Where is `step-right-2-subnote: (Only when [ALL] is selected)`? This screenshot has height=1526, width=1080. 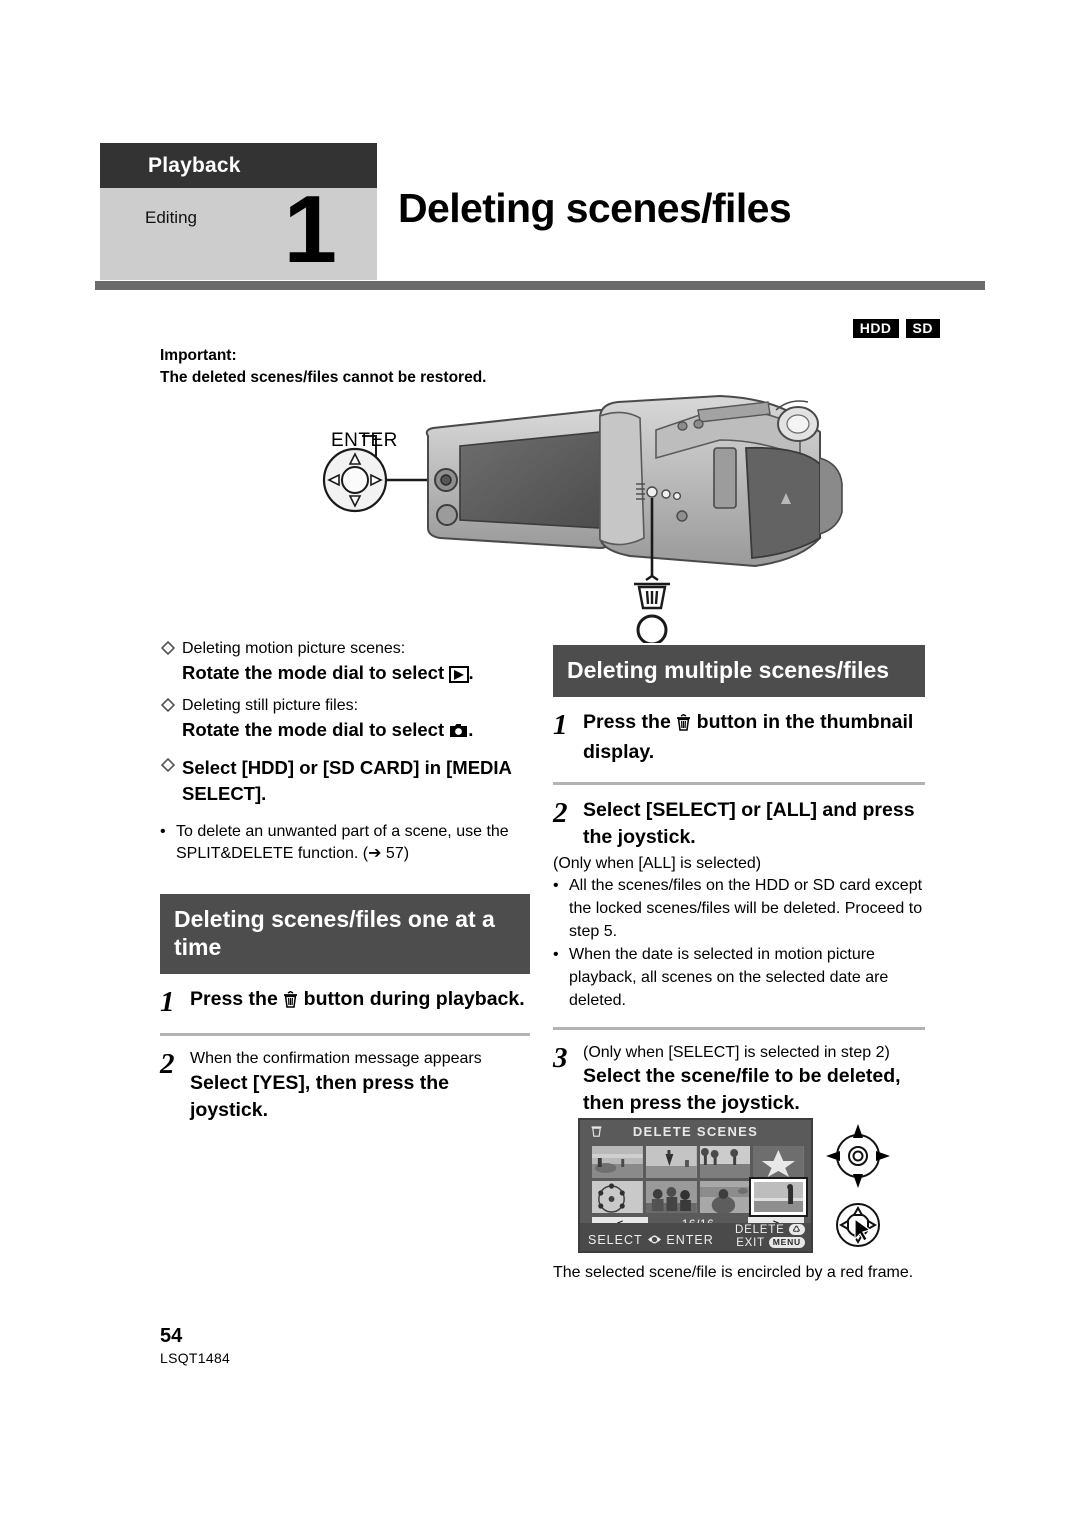
step-right-2-subnote: (Only when [ALL] is selected) is located at coordinates (657, 863).